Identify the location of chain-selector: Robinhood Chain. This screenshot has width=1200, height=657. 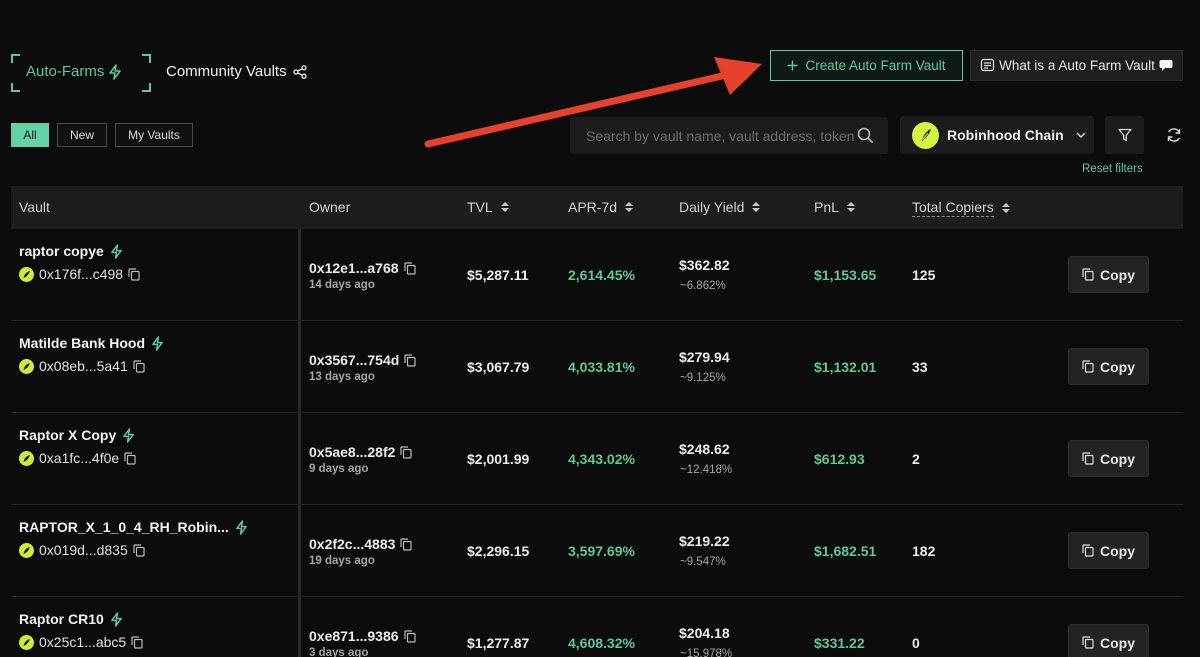
(997, 135).